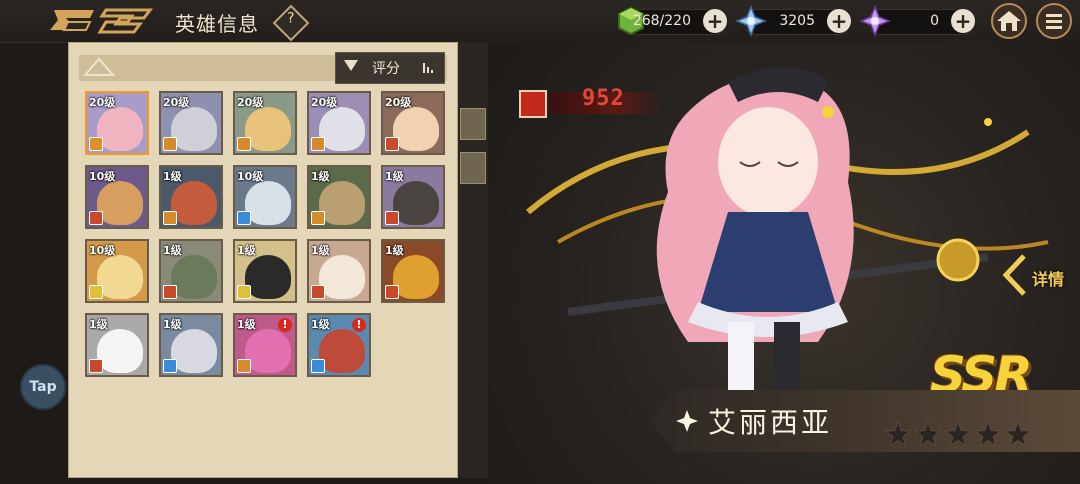  Describe the element at coordinates (101, 21) in the screenshot. I see `game-logo-icon` at that location.